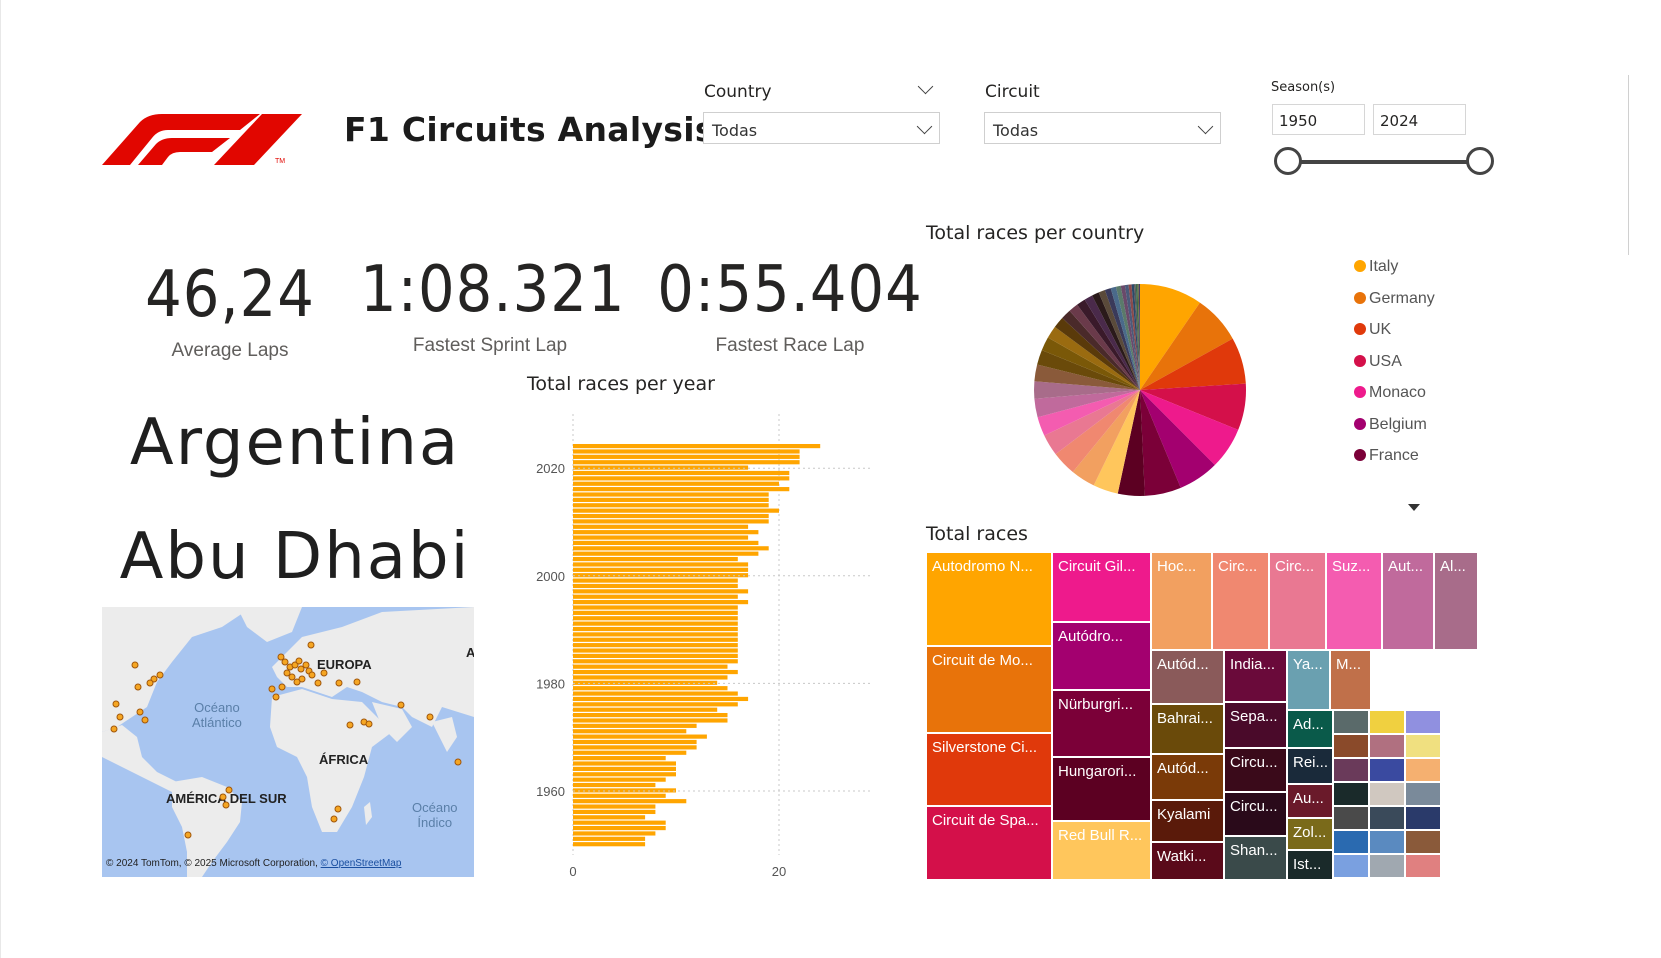 The height and width of the screenshot is (958, 1661). I want to click on races-per-year-chart: 2020 2000 1980 1960 0 20, so click(710, 640).